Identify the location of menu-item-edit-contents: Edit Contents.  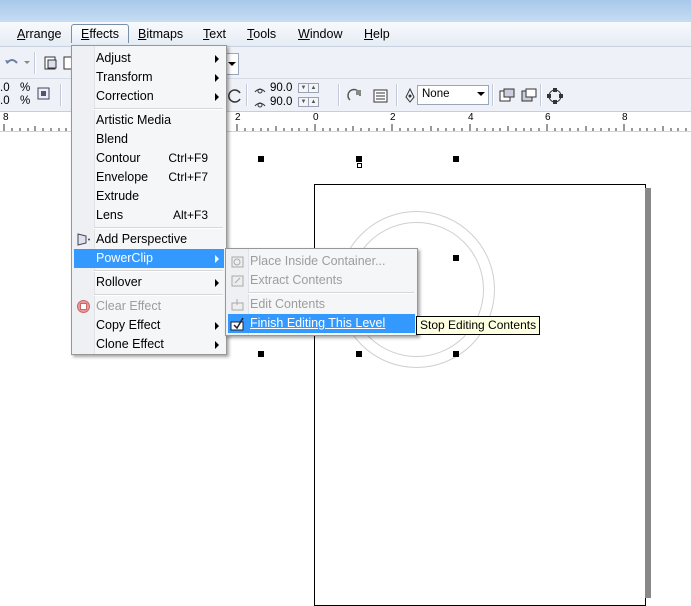
(321, 304).